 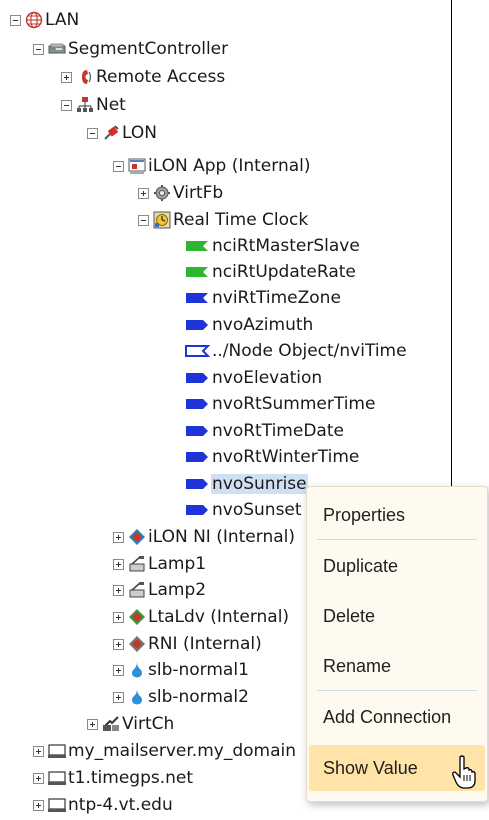 What do you see at coordinates (160, 564) in the screenshot?
I see `tree-item-lamp1: Lamp1` at bounding box center [160, 564].